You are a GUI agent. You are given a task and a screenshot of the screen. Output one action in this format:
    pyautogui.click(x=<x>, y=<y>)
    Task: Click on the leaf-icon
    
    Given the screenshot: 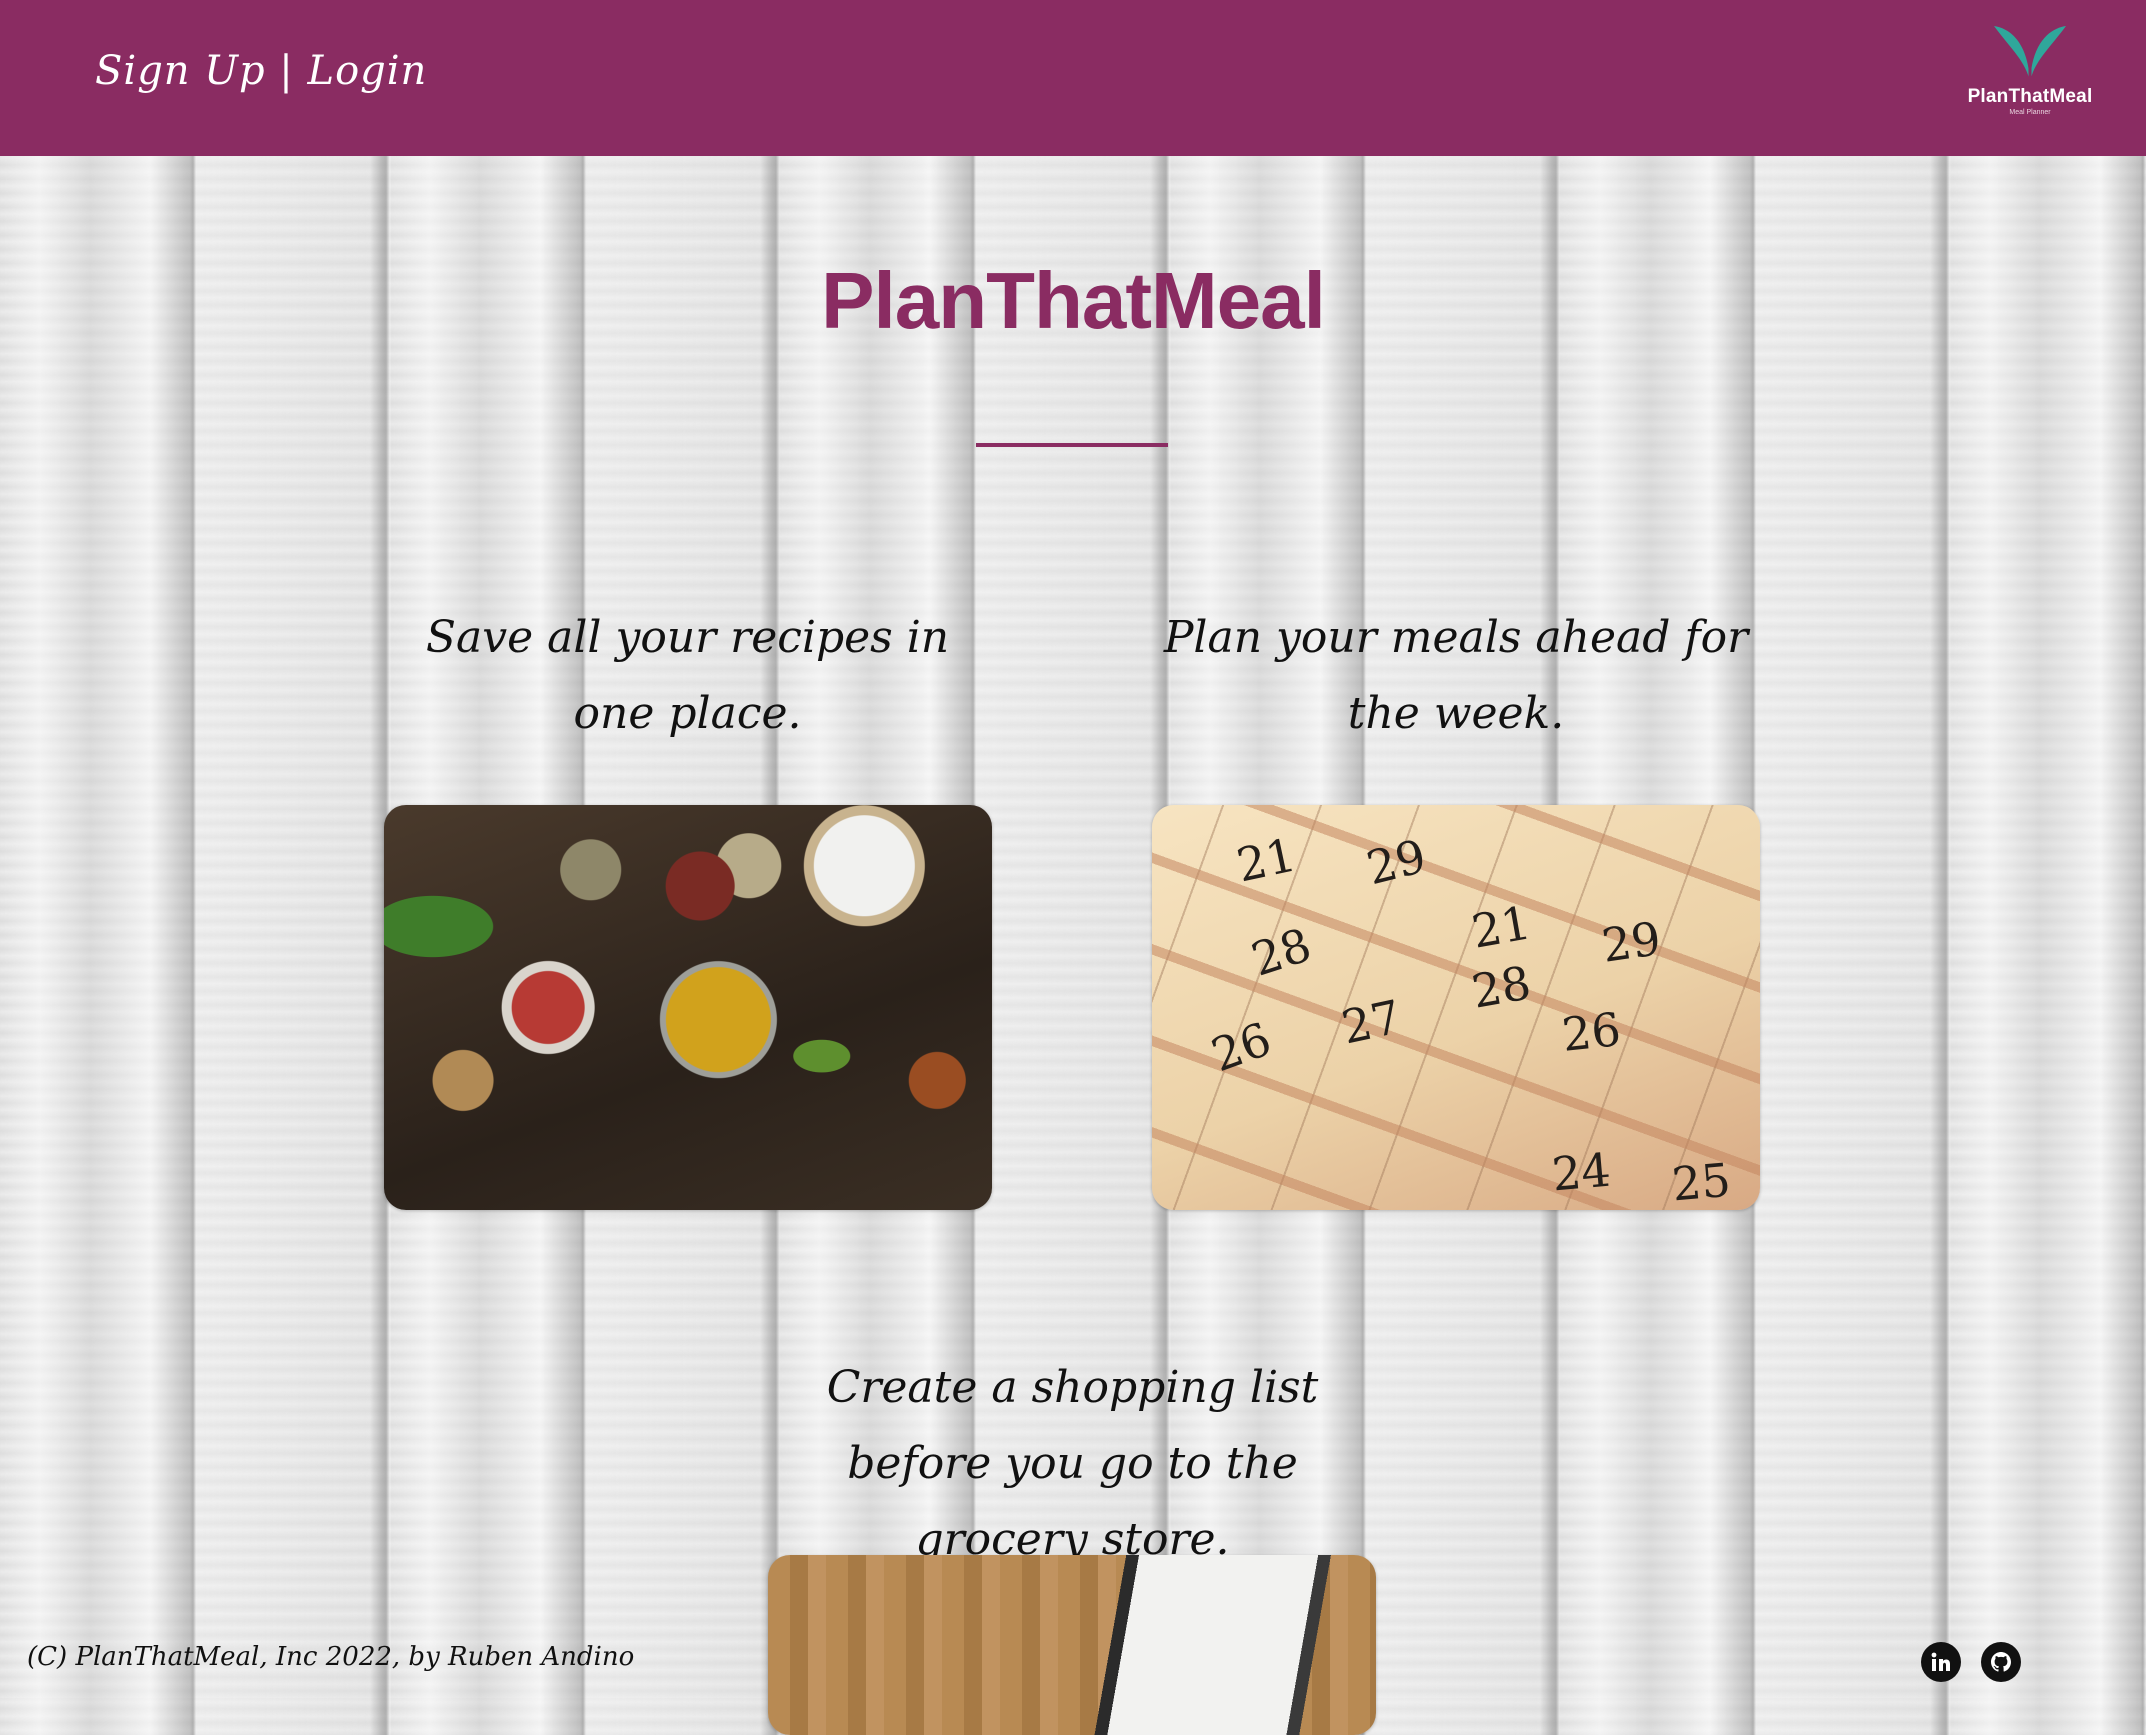 What is the action you would take?
    pyautogui.click(x=2030, y=54)
    